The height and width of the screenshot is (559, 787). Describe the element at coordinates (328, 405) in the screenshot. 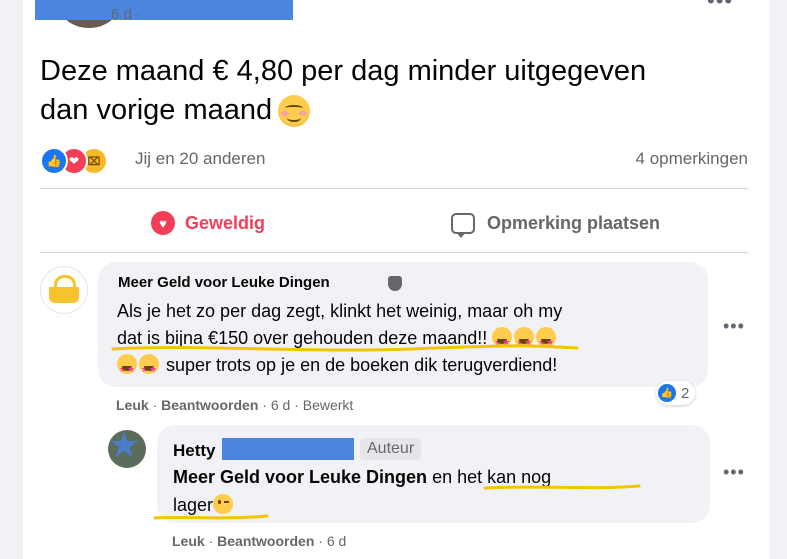

I see `edited-label: Bewerkt` at that location.